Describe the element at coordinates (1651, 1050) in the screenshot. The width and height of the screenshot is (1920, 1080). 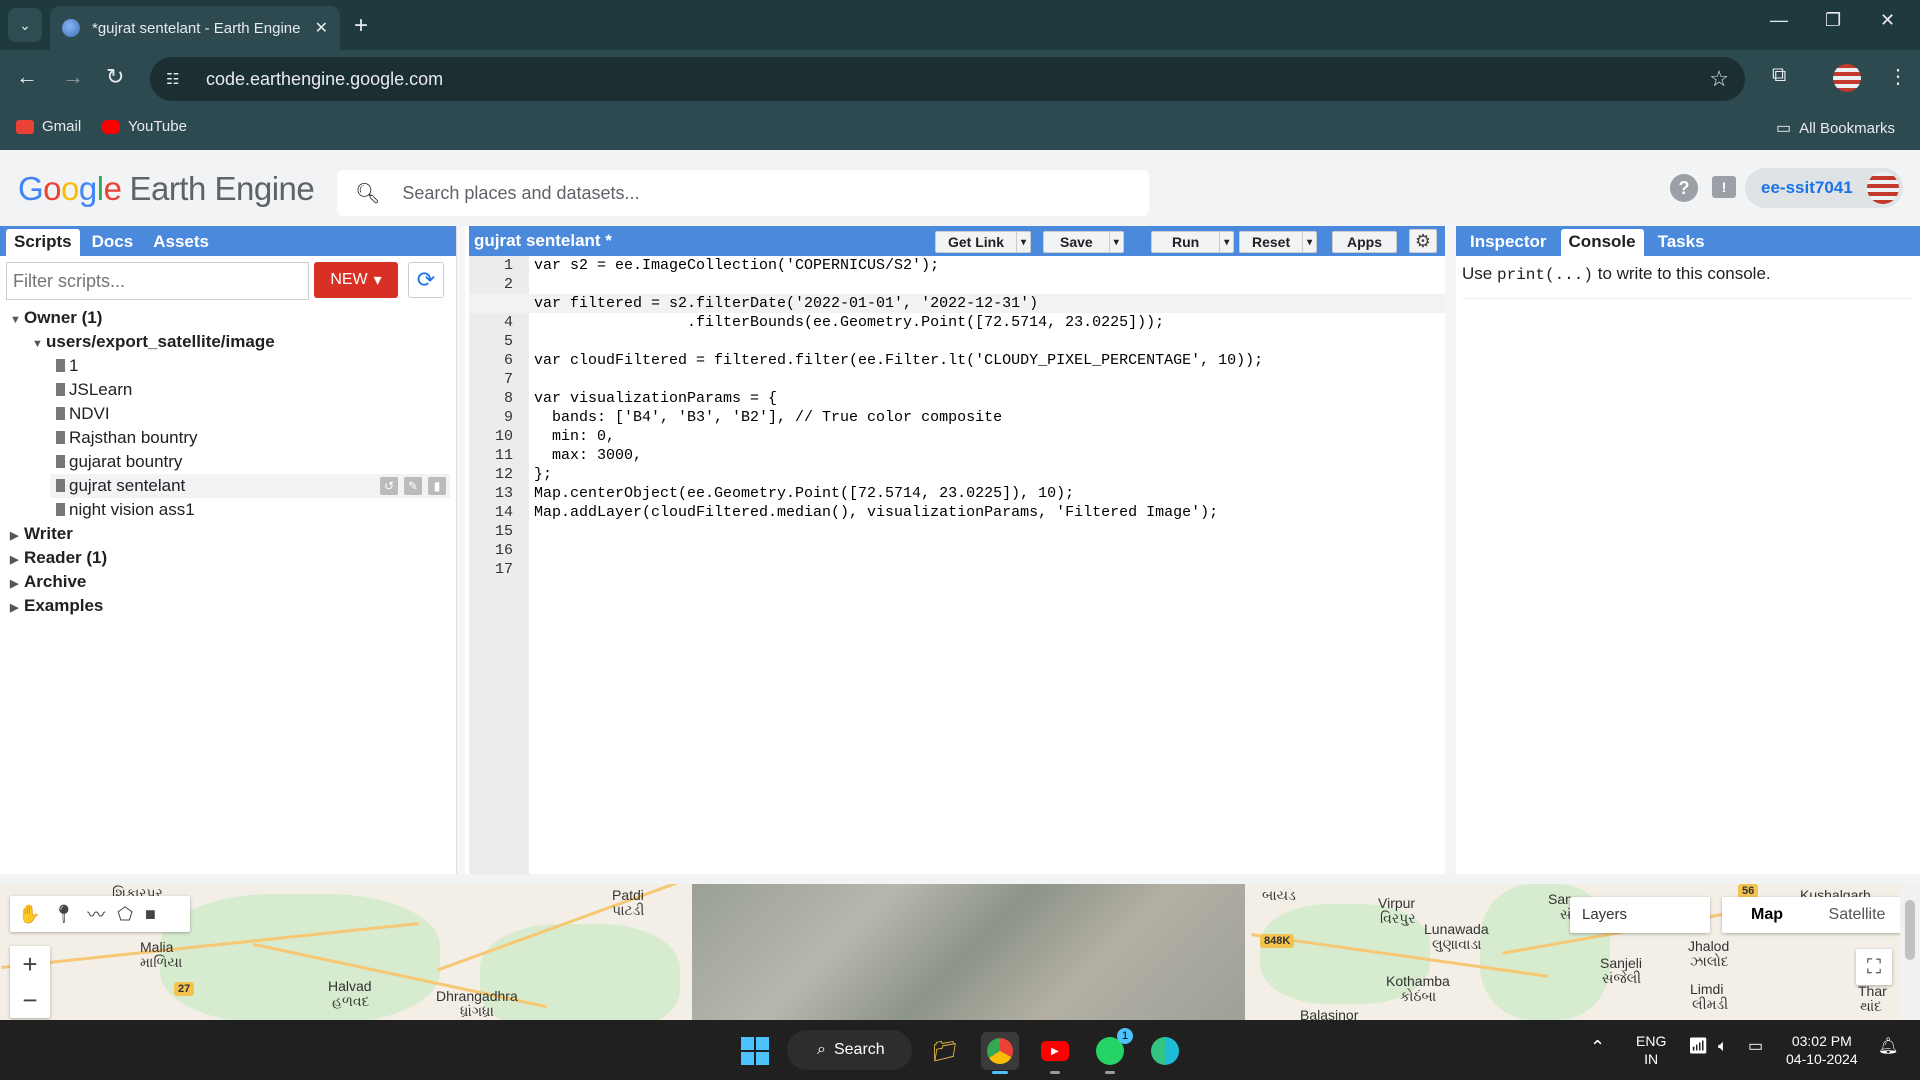
I see `language-indicator: ENG IN` at that location.